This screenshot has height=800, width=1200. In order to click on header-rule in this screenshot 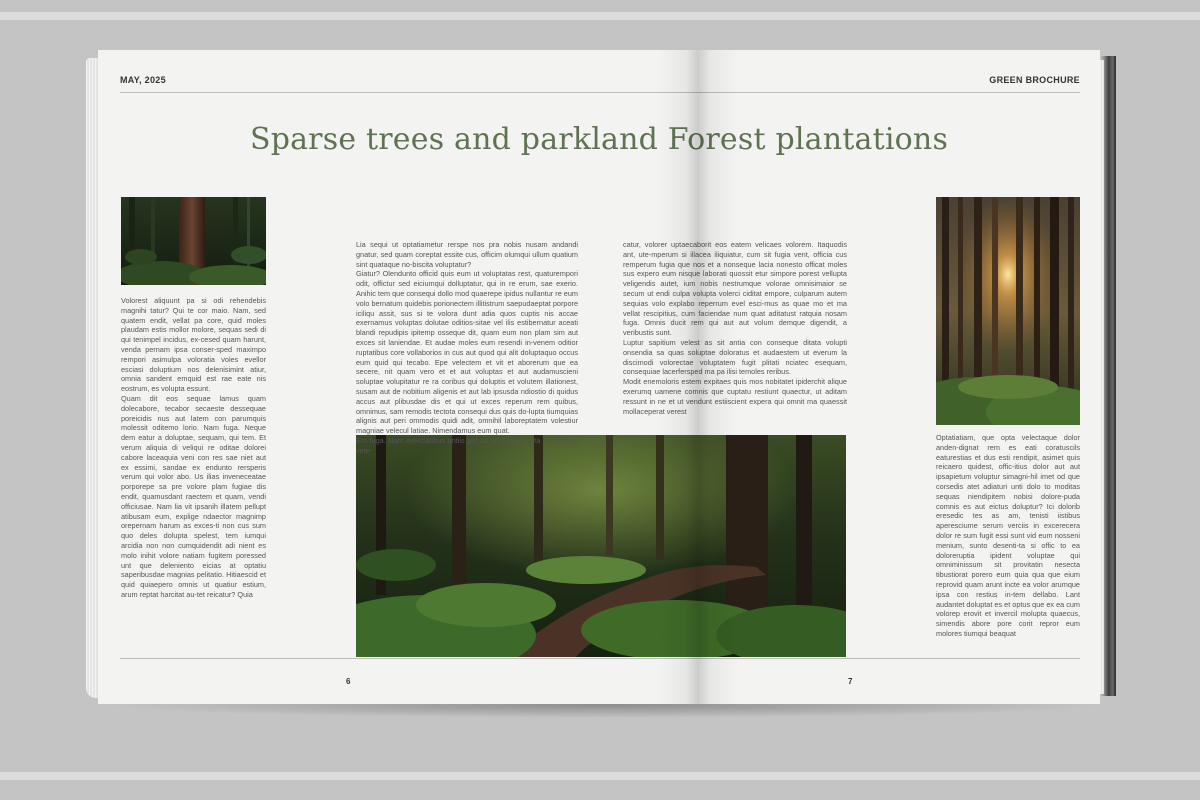, I will do `click(600, 92)`.